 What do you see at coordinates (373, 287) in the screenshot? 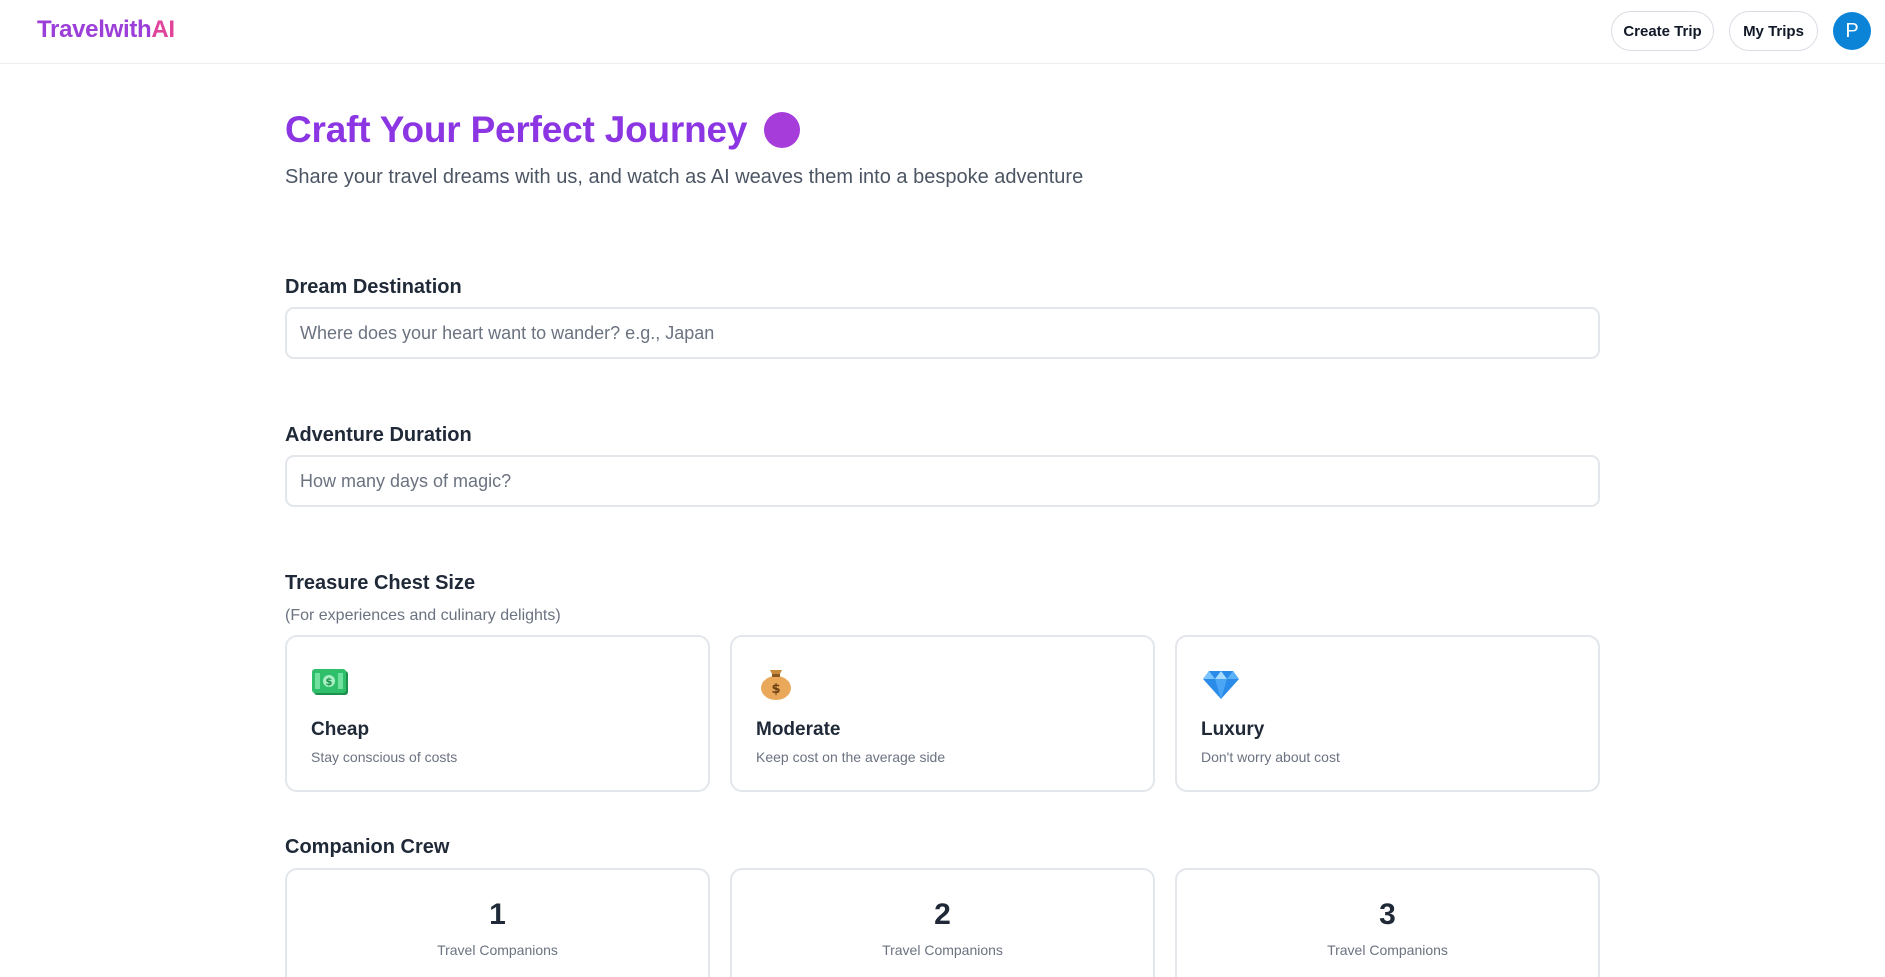
I see `destination-label: Dream Destination` at bounding box center [373, 287].